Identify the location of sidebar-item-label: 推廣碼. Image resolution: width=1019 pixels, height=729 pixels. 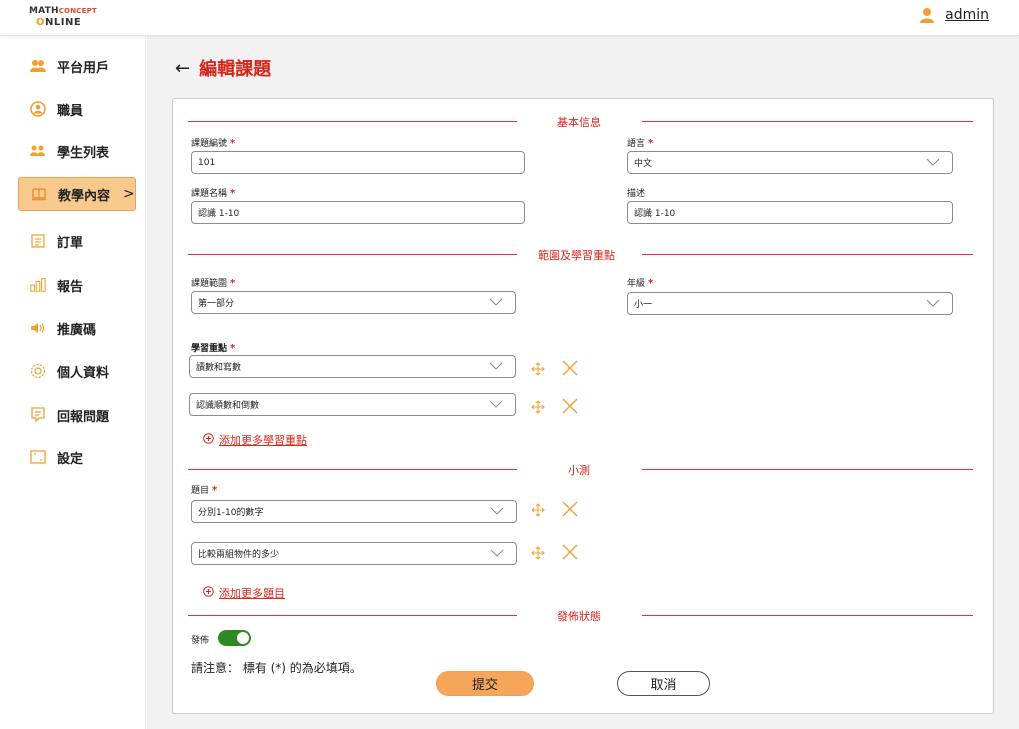
(77, 330).